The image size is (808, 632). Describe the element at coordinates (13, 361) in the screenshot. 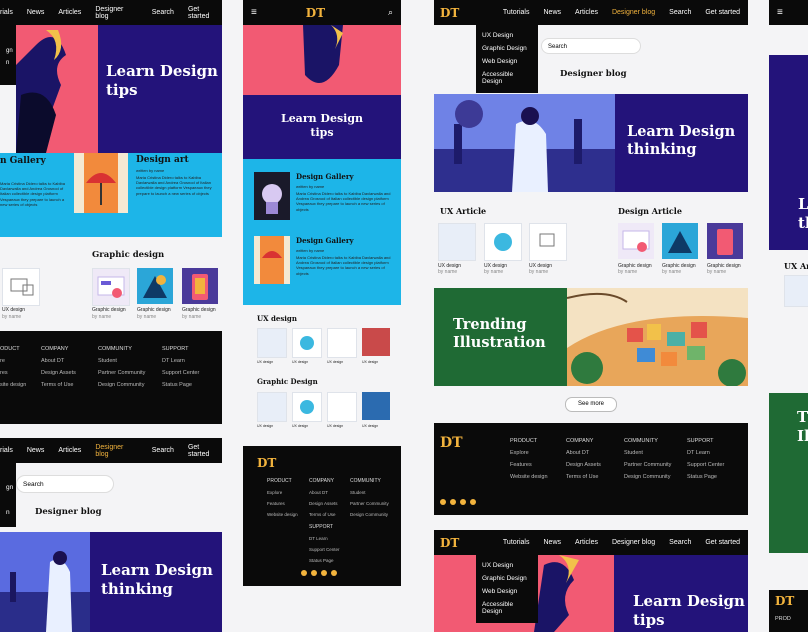

I see `footer-link: re` at that location.